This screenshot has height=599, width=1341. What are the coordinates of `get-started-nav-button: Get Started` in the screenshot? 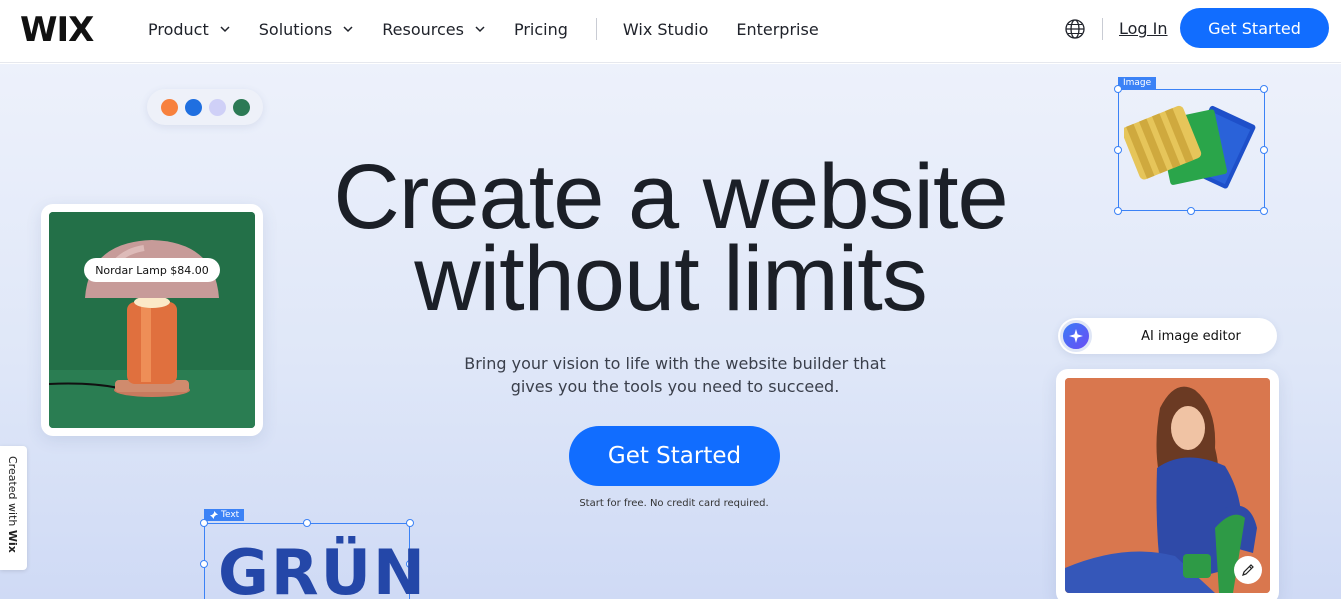 It's located at (1254, 28).